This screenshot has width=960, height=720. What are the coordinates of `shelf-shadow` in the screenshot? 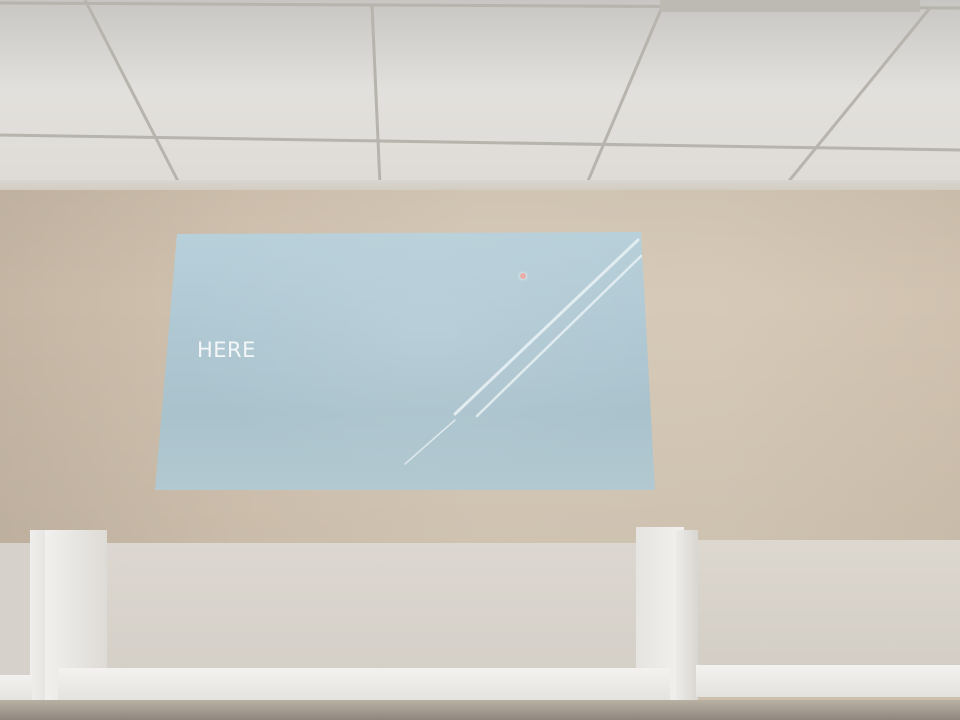 It's located at (480, 710).